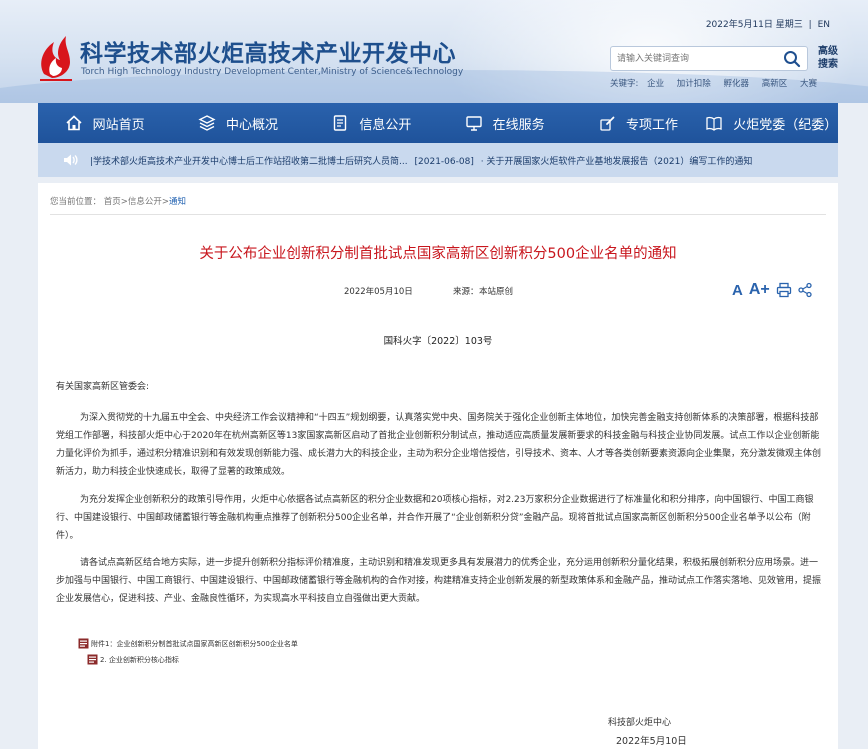 This screenshot has width=868, height=749. Describe the element at coordinates (805, 290) in the screenshot. I see `share-icon` at that location.